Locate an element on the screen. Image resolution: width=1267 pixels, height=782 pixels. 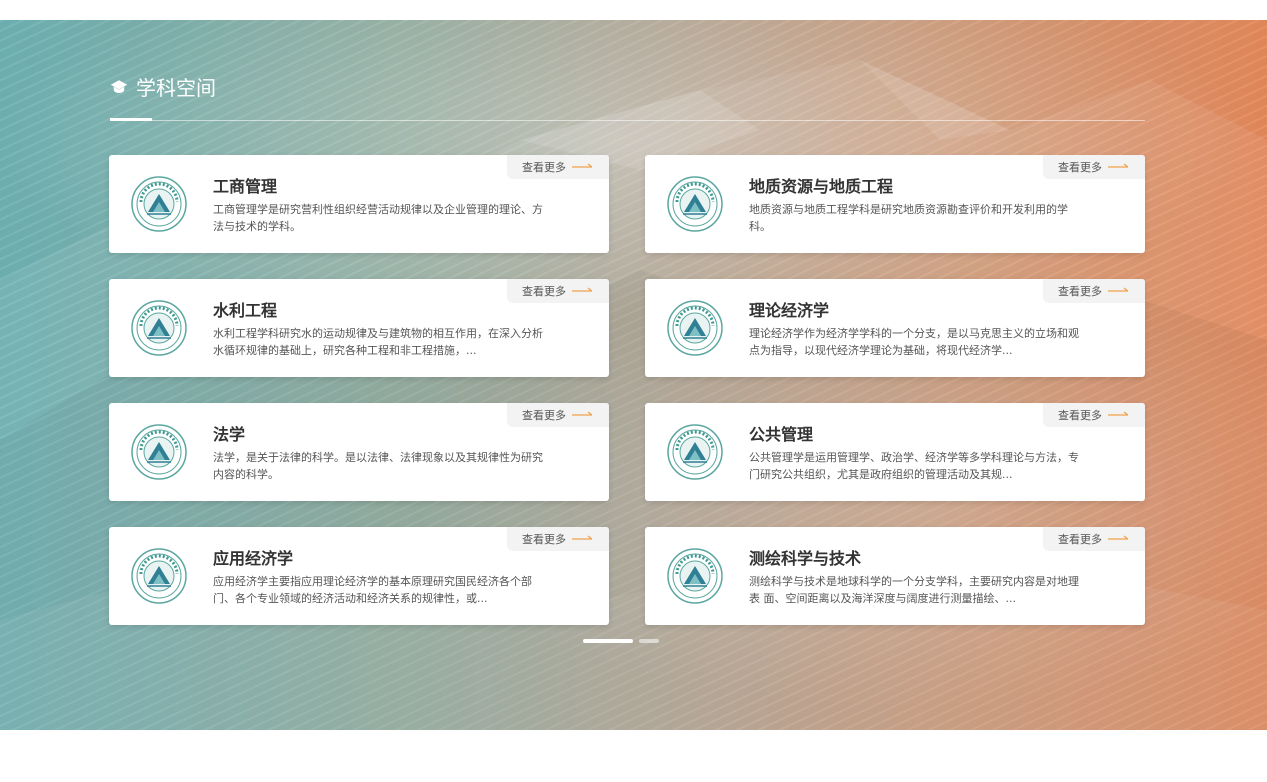
title-divider is located at coordinates (627, 120).